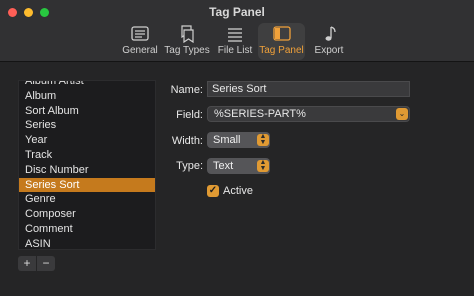  What do you see at coordinates (27, 263) in the screenshot?
I see `add-tag-button: +` at bounding box center [27, 263].